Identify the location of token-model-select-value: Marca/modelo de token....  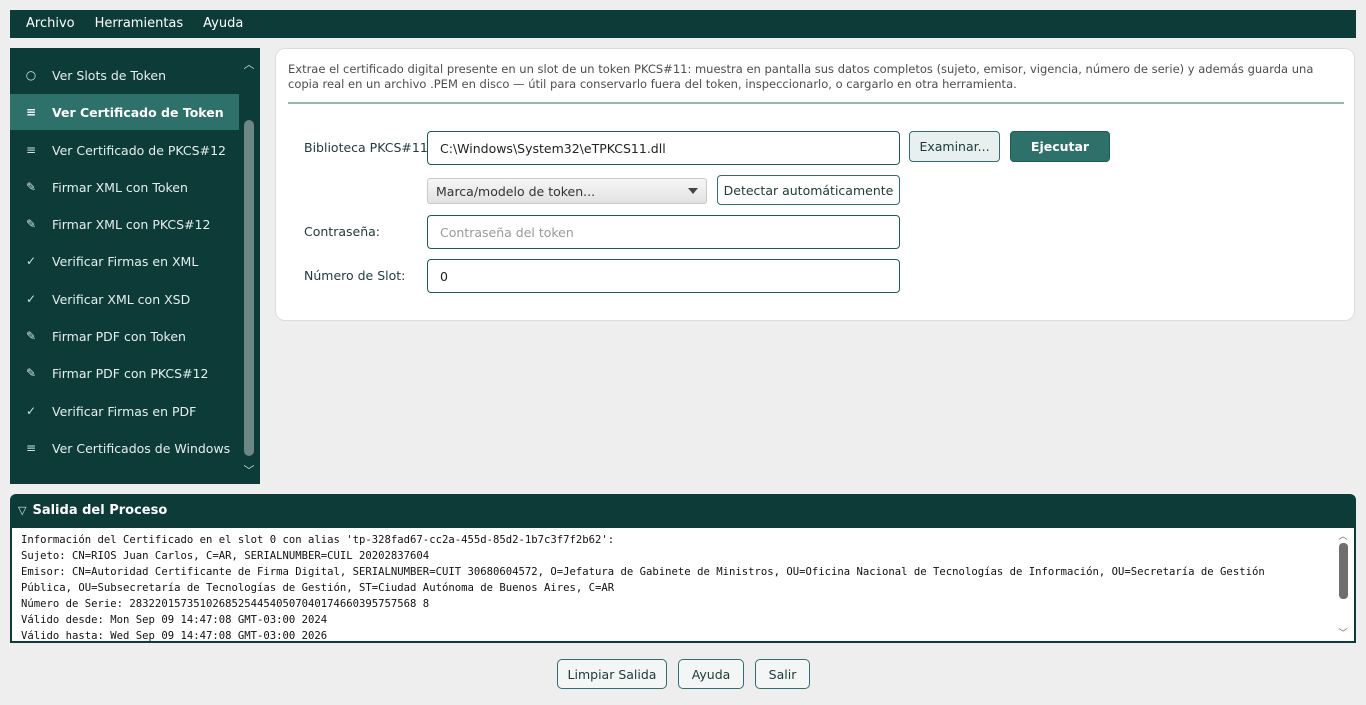
(516, 191).